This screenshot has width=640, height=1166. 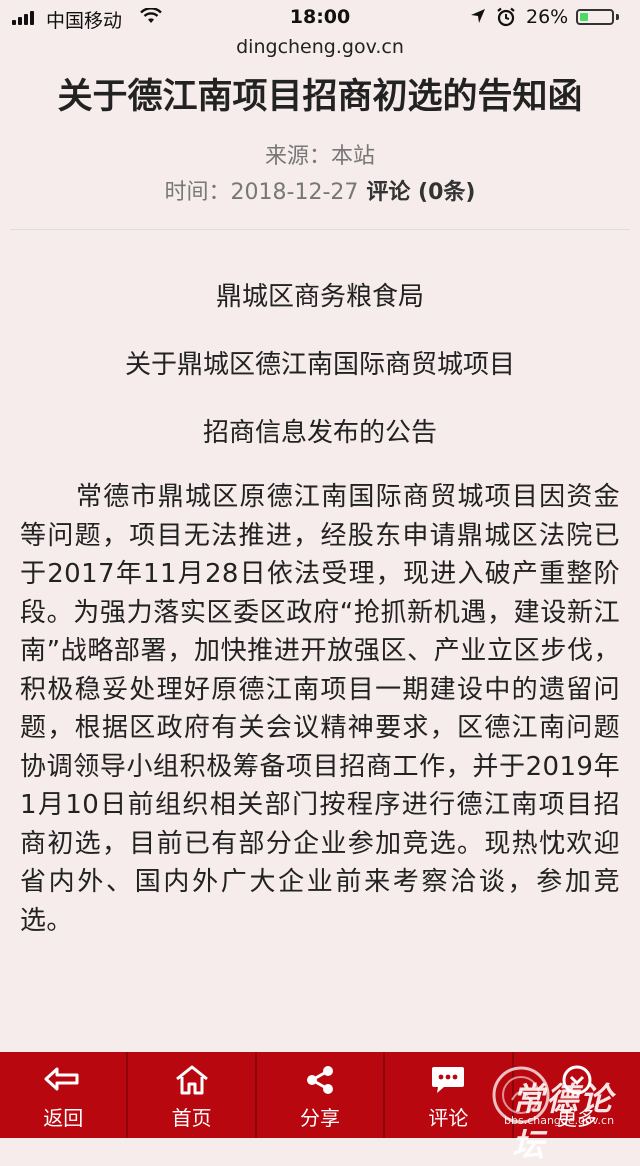 What do you see at coordinates (191, 1118) in the screenshot?
I see `nav-label: 首页` at bounding box center [191, 1118].